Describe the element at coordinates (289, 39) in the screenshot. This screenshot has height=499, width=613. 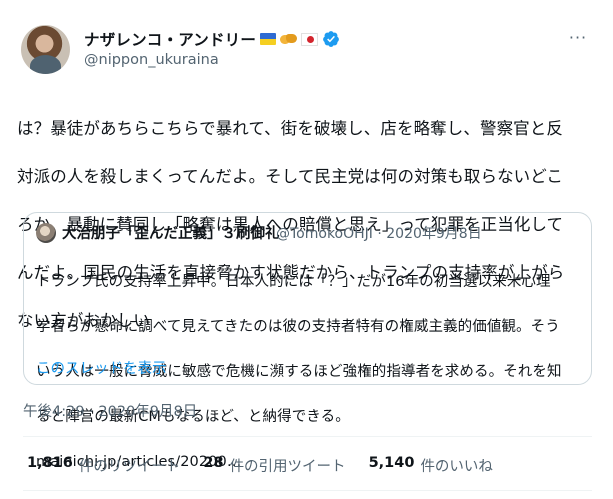
I see `handshake-icon` at that location.